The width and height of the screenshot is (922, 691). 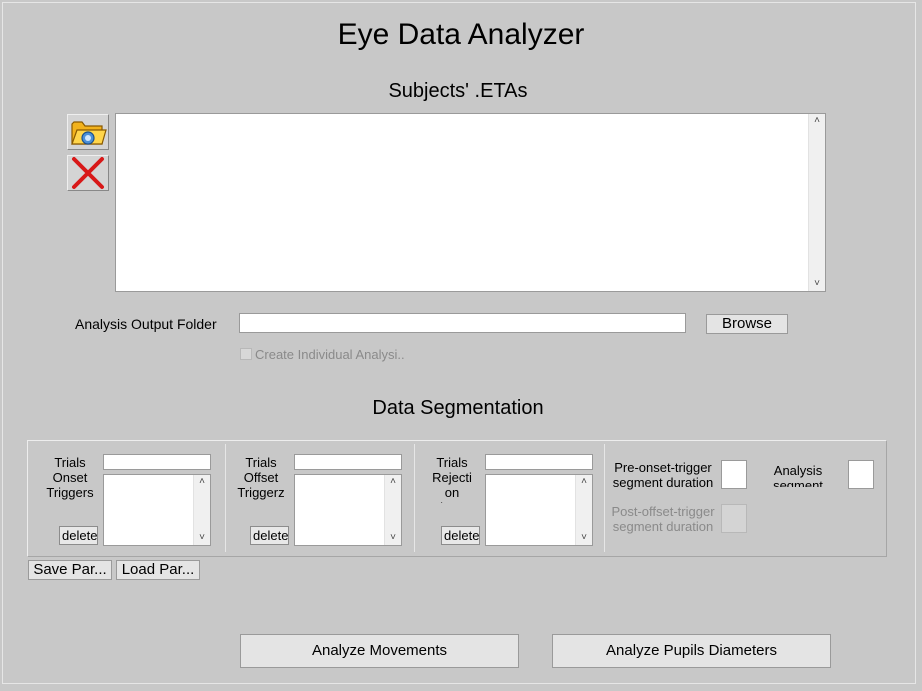 I want to click on analyze-pupils-diameters-button: Analyze Pupils Diameters, so click(x=691, y=651).